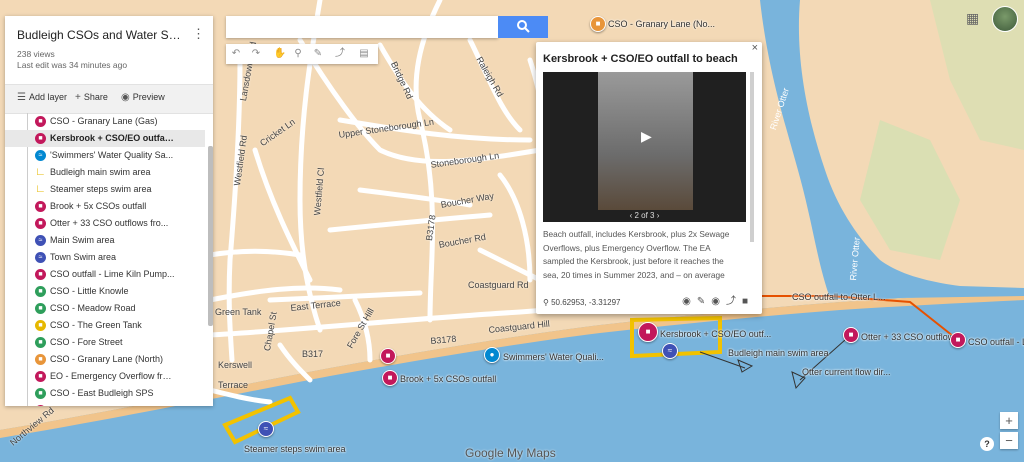  I want to click on preview-button: ◉ Preview, so click(143, 97).